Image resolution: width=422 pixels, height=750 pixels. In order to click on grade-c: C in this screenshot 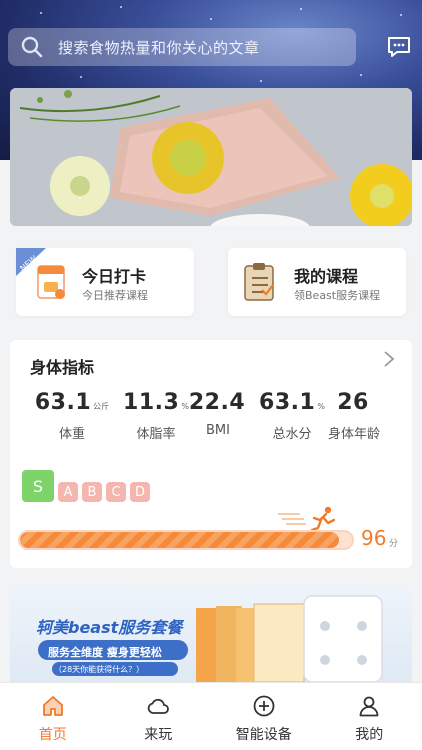, I will do `click(116, 492)`.